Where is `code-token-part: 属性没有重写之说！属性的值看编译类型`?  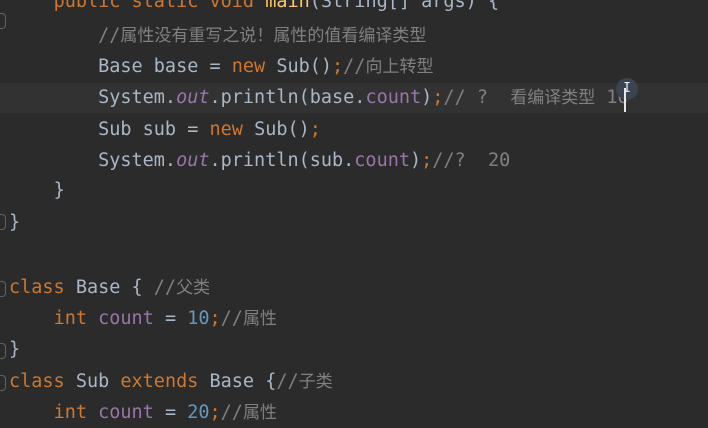 code-token-part: 属性没有重写之说！属性的值看编译类型 is located at coordinates (273, 36).